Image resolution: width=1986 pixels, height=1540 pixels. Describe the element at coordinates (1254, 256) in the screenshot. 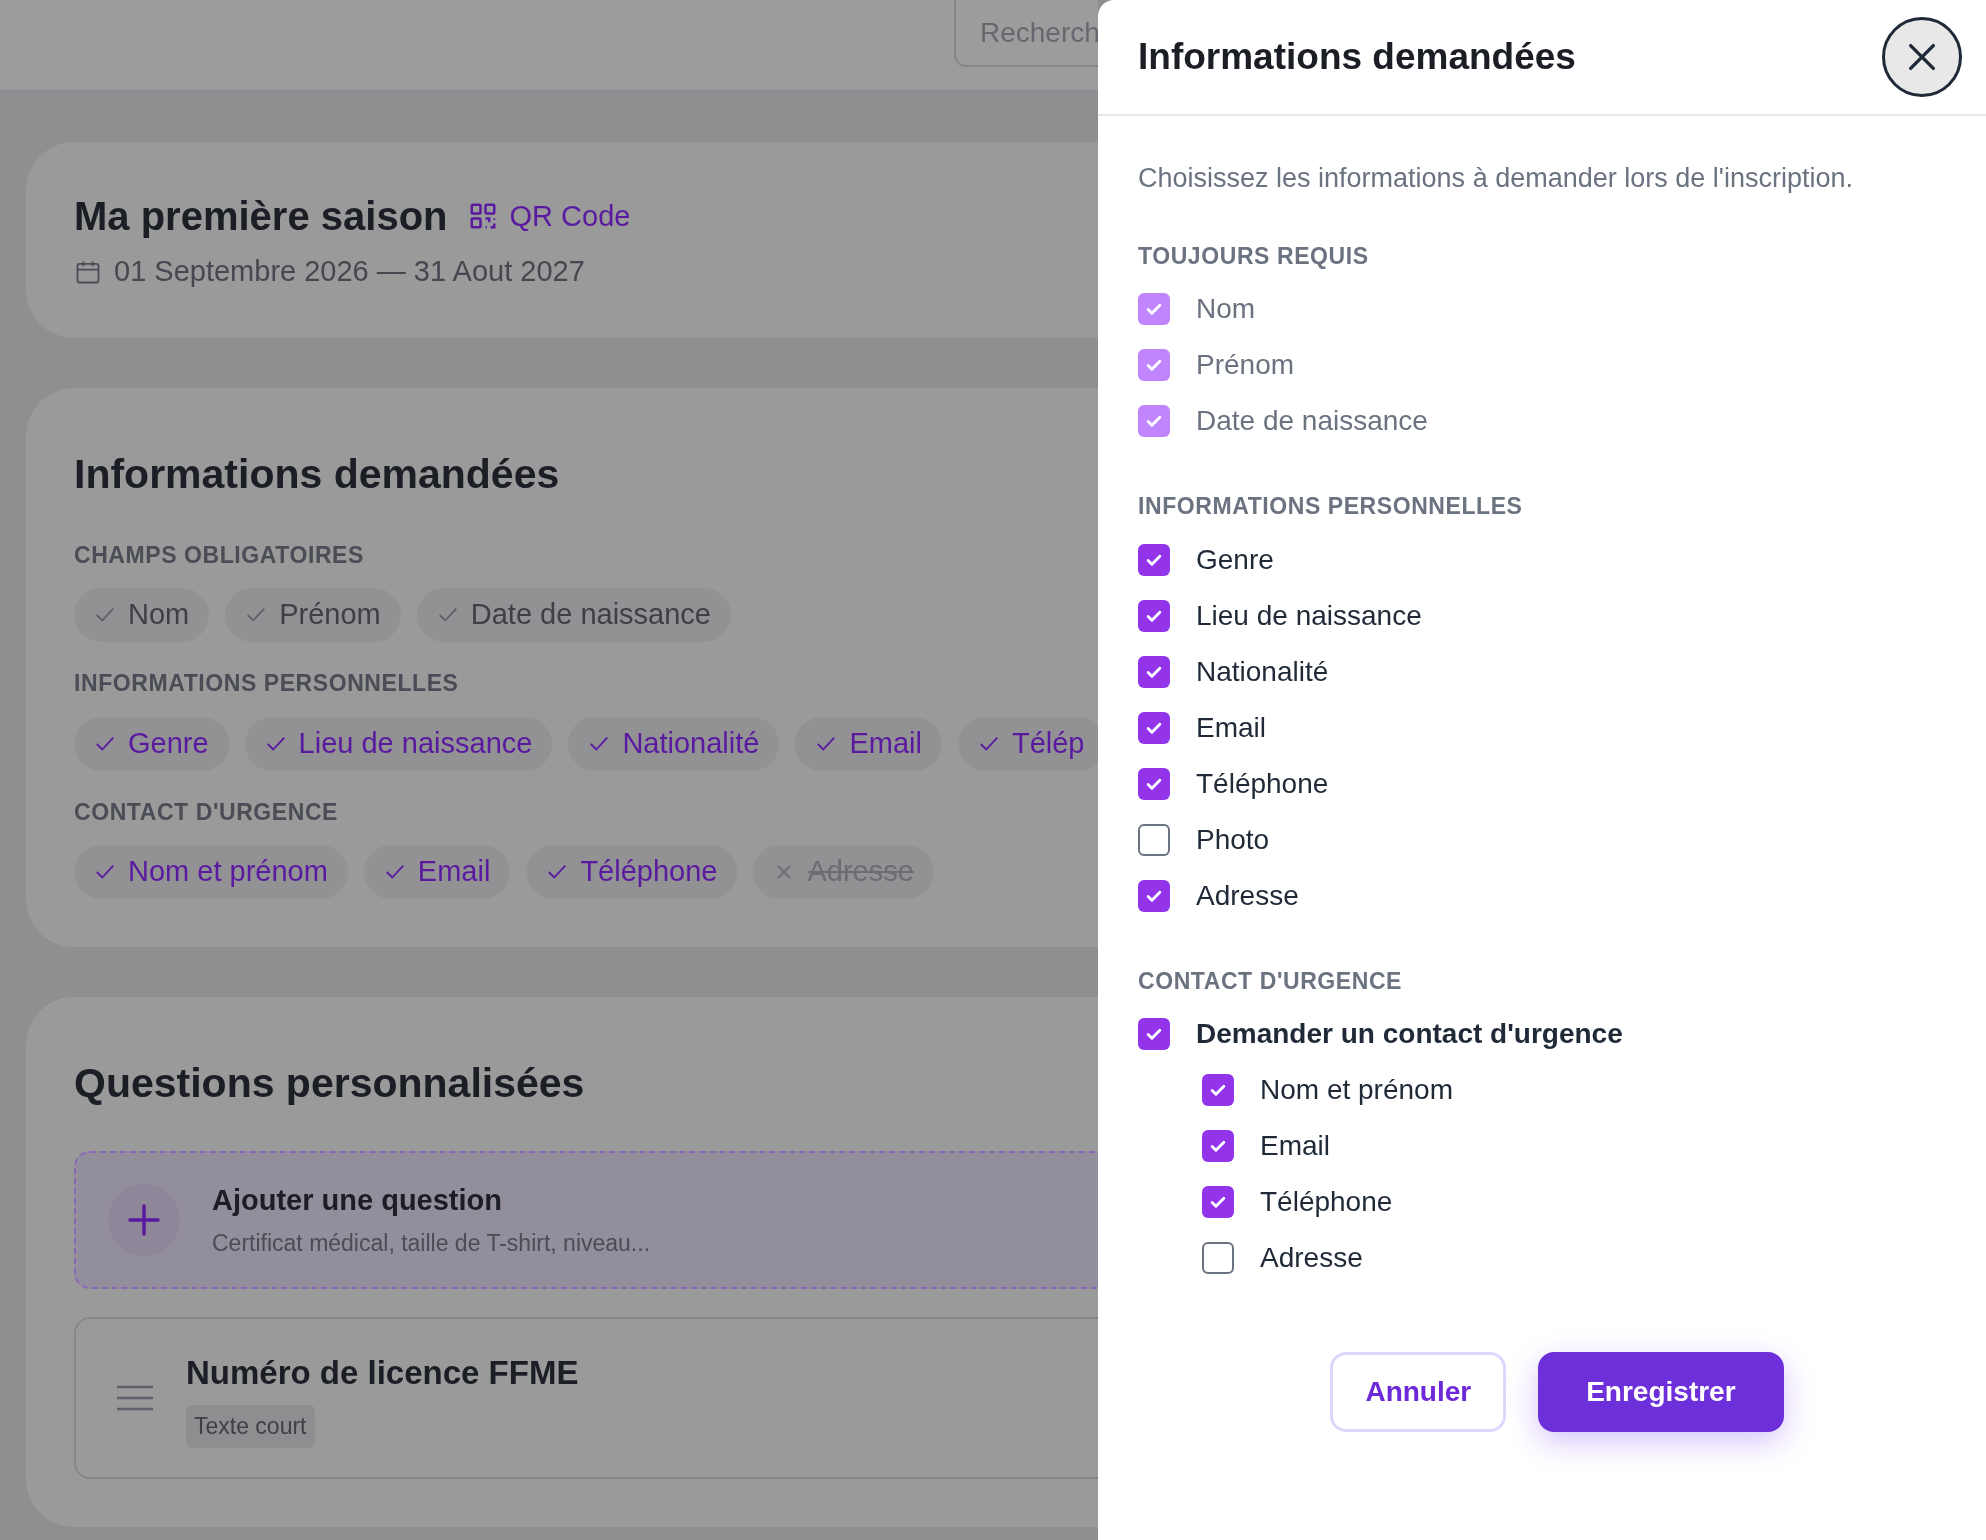

I see `section-label: TOUJOURS REQUIS` at that location.